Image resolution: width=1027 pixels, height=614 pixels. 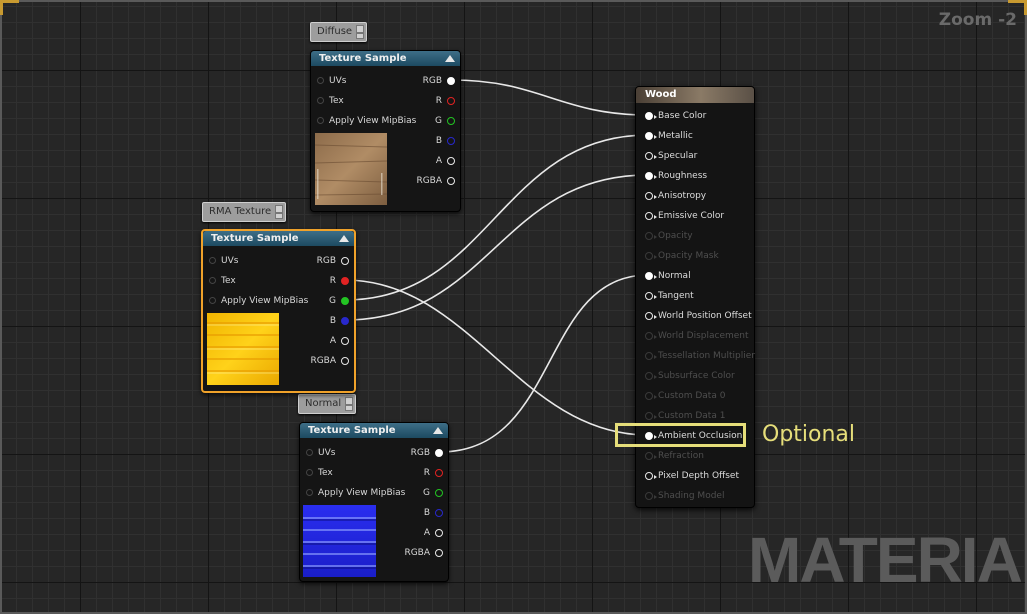 I want to click on material-node-header: Wood, so click(x=695, y=95).